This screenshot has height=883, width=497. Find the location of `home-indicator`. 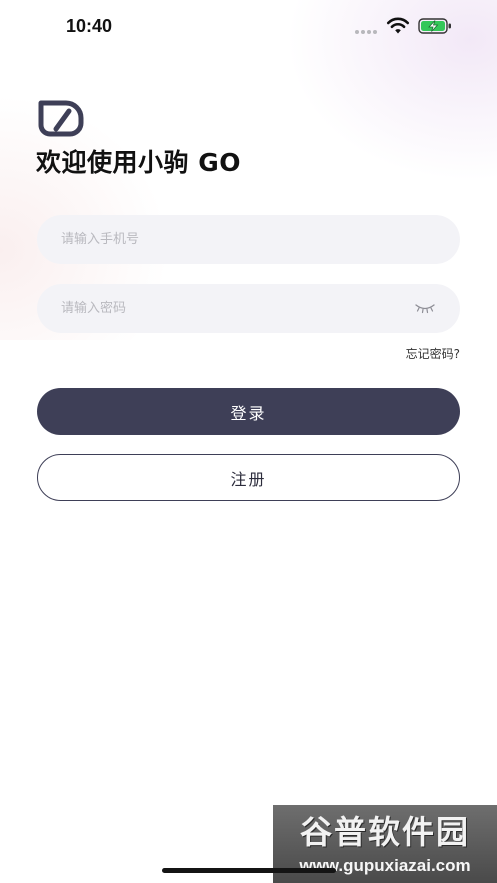

home-indicator is located at coordinates (249, 870).